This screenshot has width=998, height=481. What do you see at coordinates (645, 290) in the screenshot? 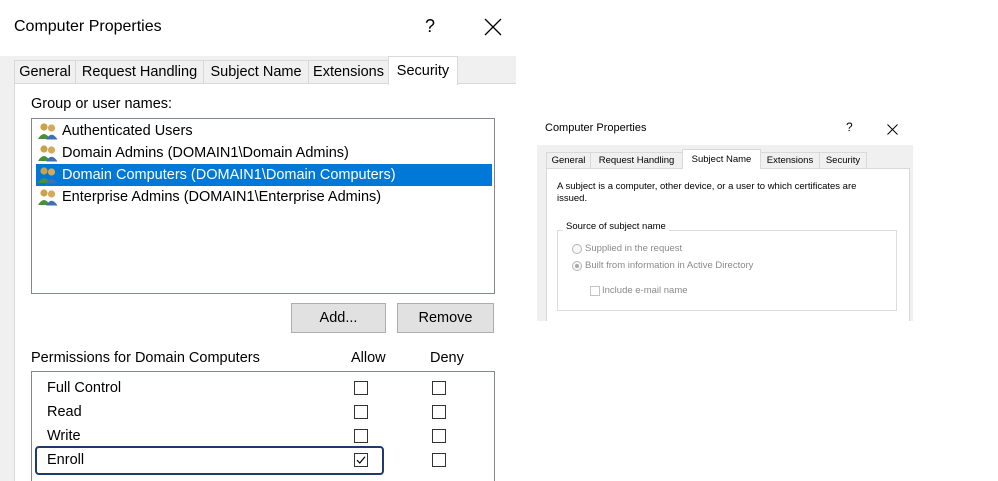
I see `include-email-label: Include e-mail name` at bounding box center [645, 290].